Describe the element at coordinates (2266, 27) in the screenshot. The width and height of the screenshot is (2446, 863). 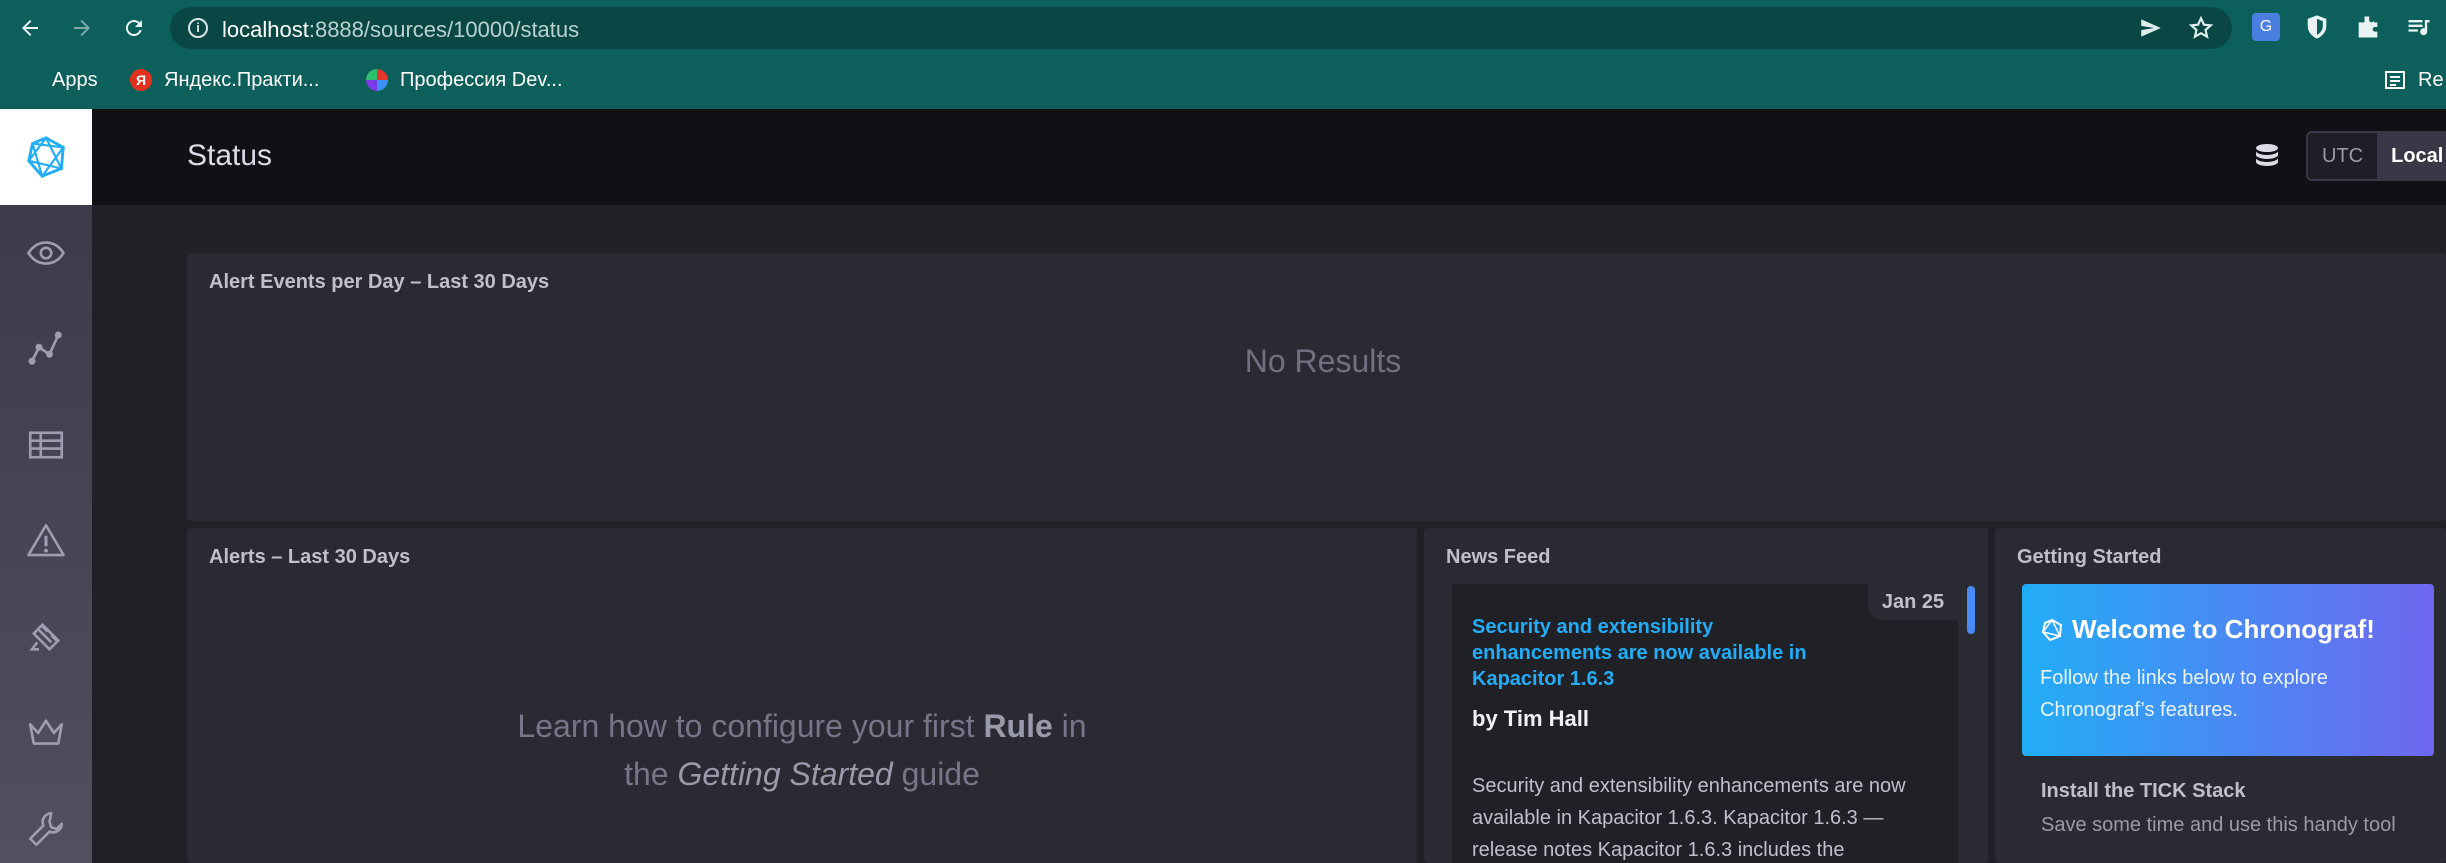
I see `translate-extension-icon: G` at that location.